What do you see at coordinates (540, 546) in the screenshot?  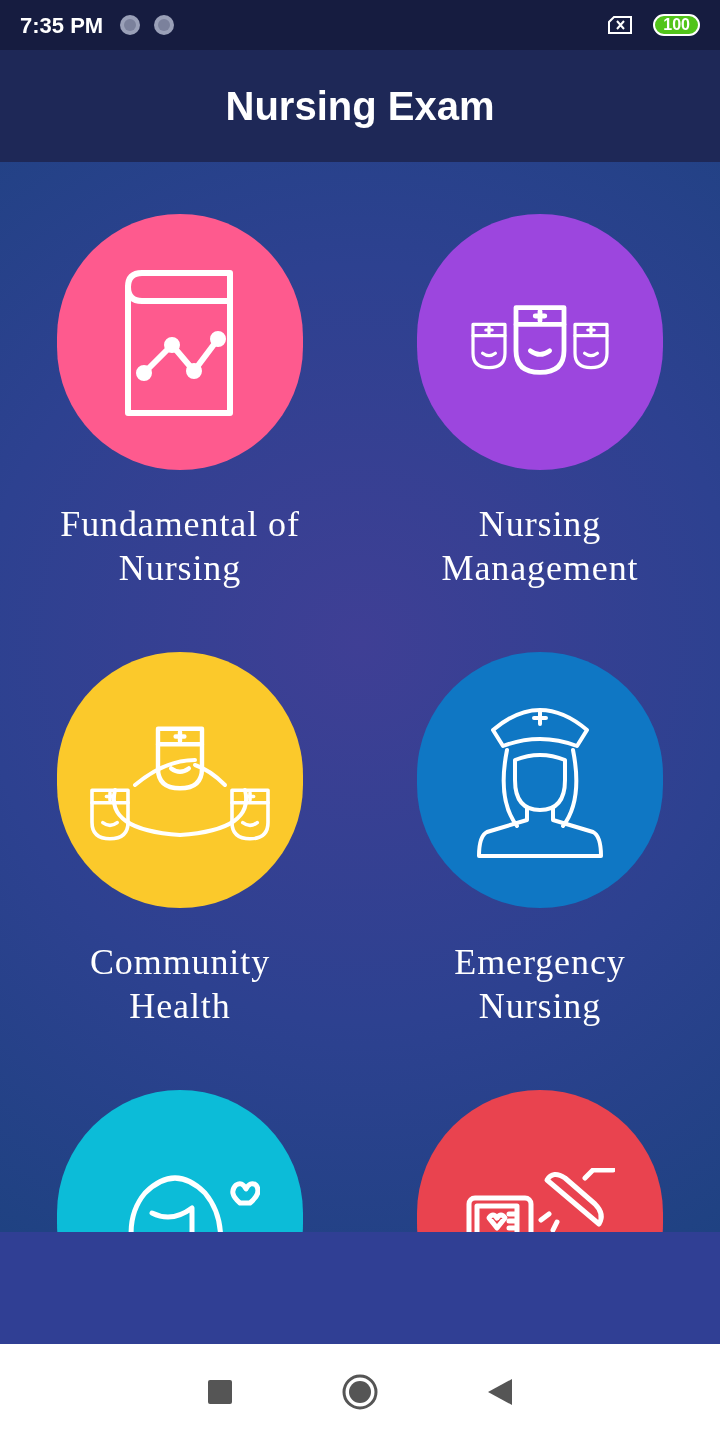 I see `category-label: Nursing Management` at bounding box center [540, 546].